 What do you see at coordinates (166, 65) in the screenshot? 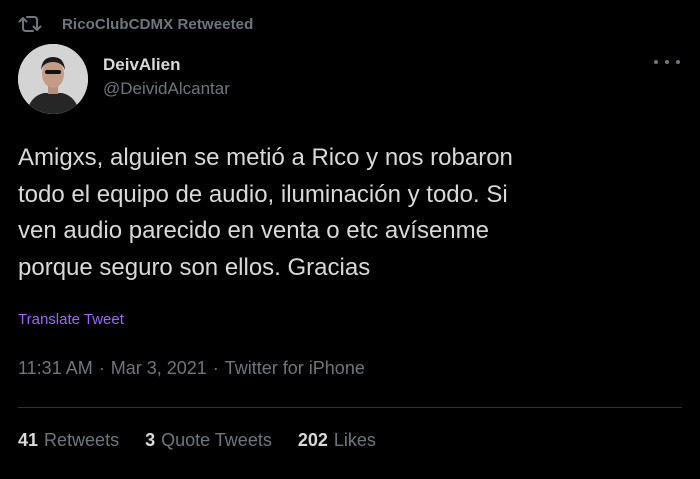
I see `author-display-name: DeivAlien` at bounding box center [166, 65].